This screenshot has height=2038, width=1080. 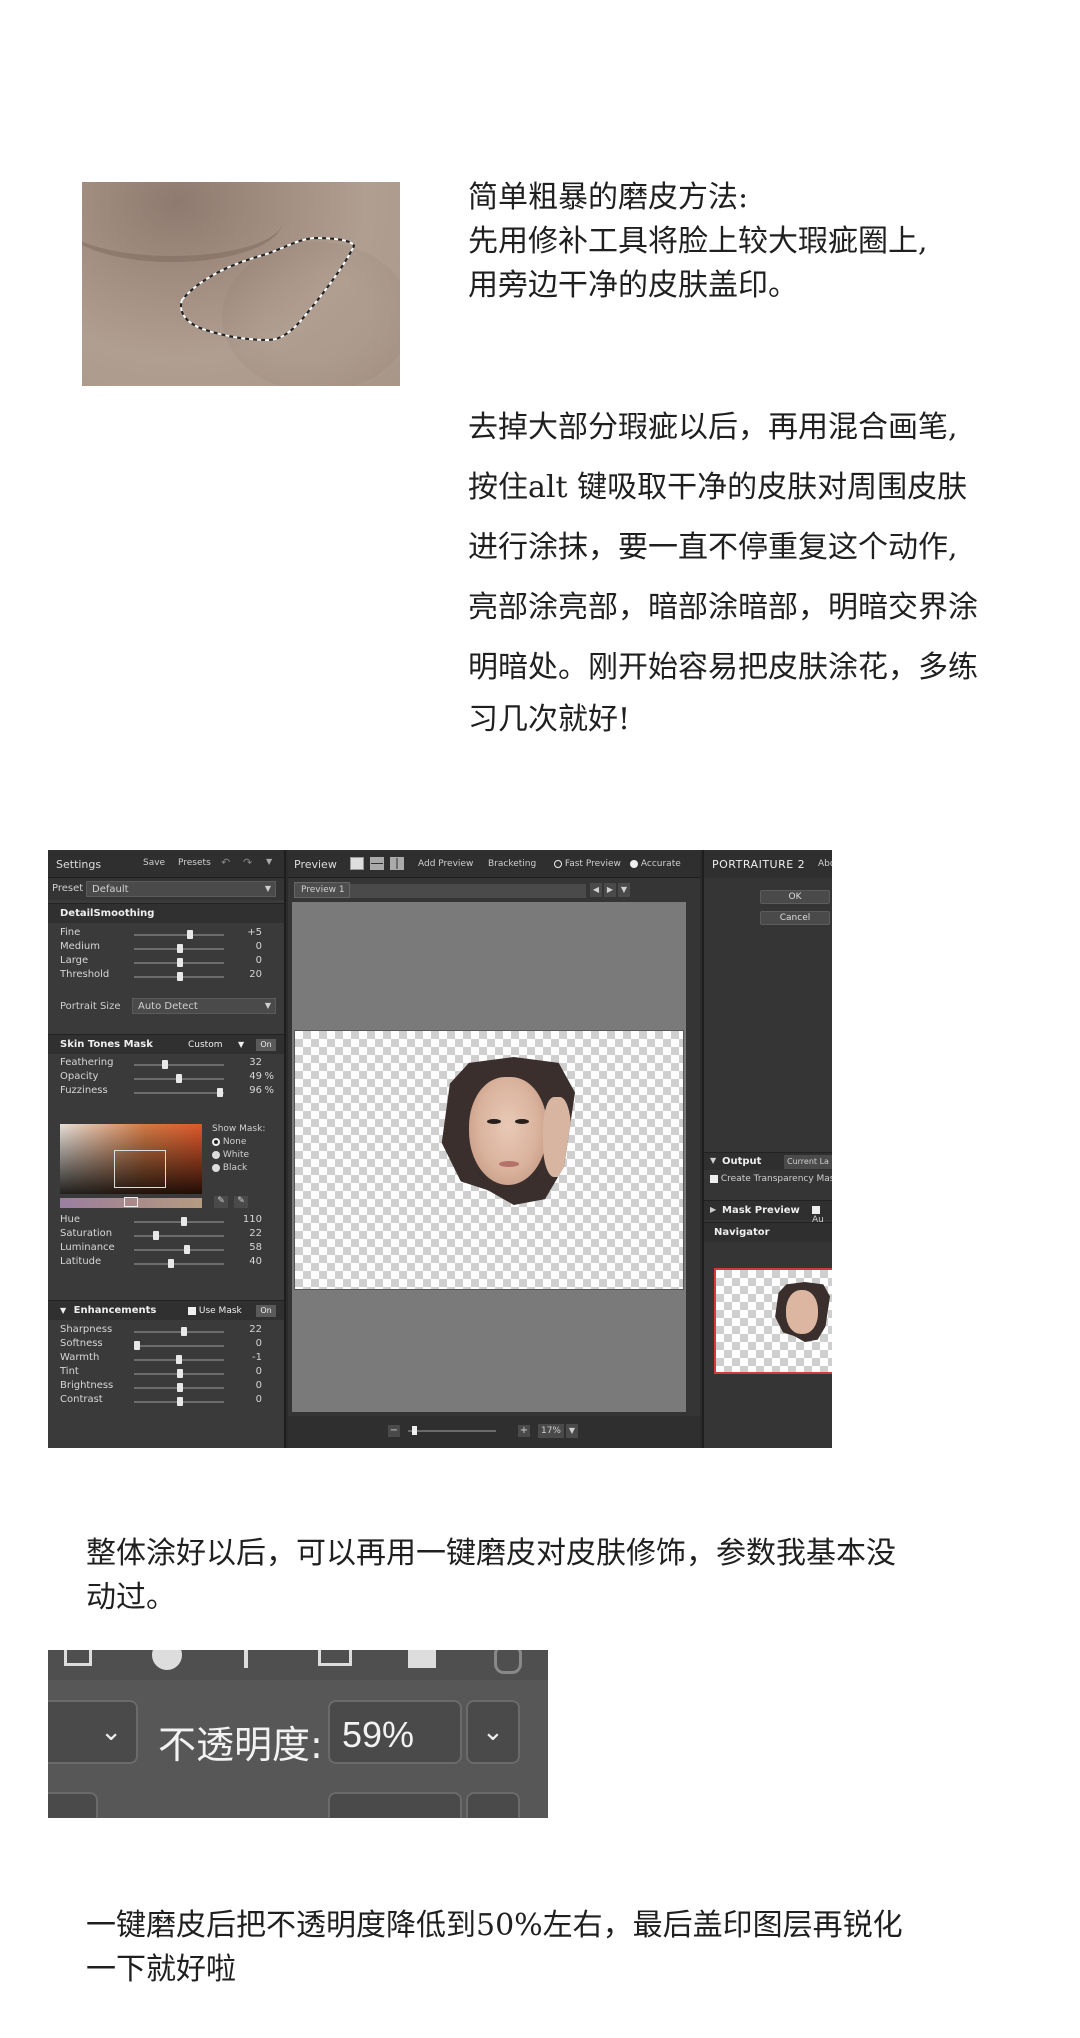 I want to click on enhancements-header: ▼ Enhancements Use Mask On, so click(x=166, y=1310).